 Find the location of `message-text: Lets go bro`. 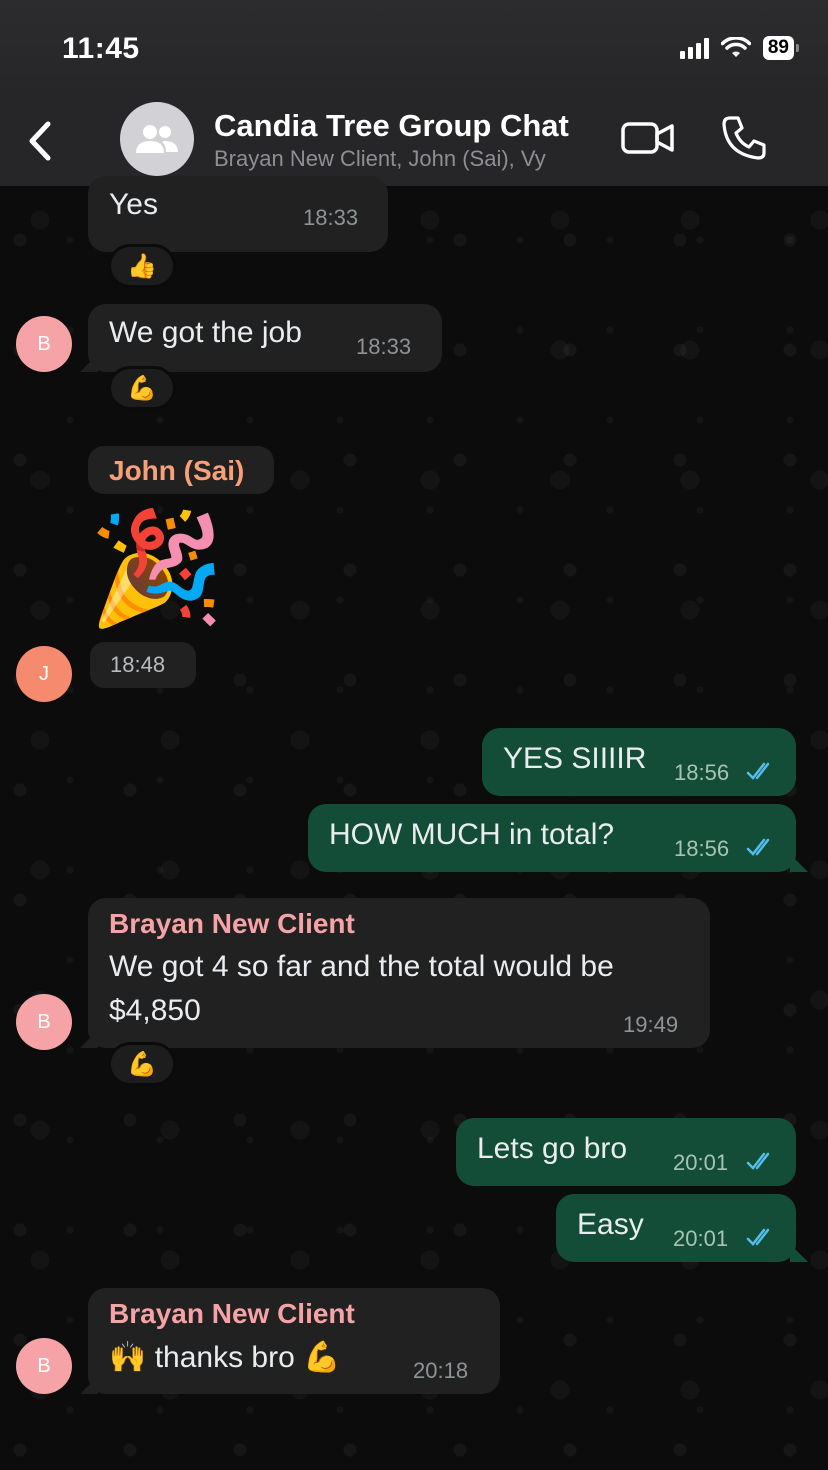

message-text: Lets go bro is located at coordinates (552, 1148).